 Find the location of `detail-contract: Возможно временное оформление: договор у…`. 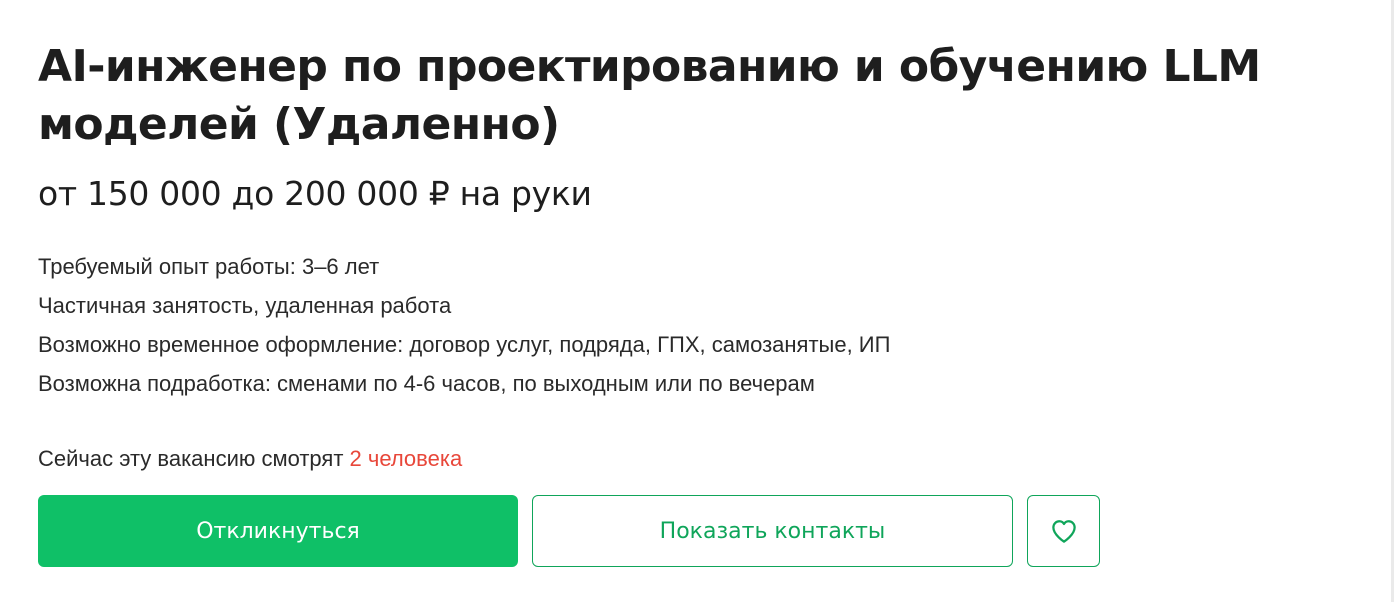

detail-contract: Возможно временное оформление: договор у… is located at coordinates (464, 344).